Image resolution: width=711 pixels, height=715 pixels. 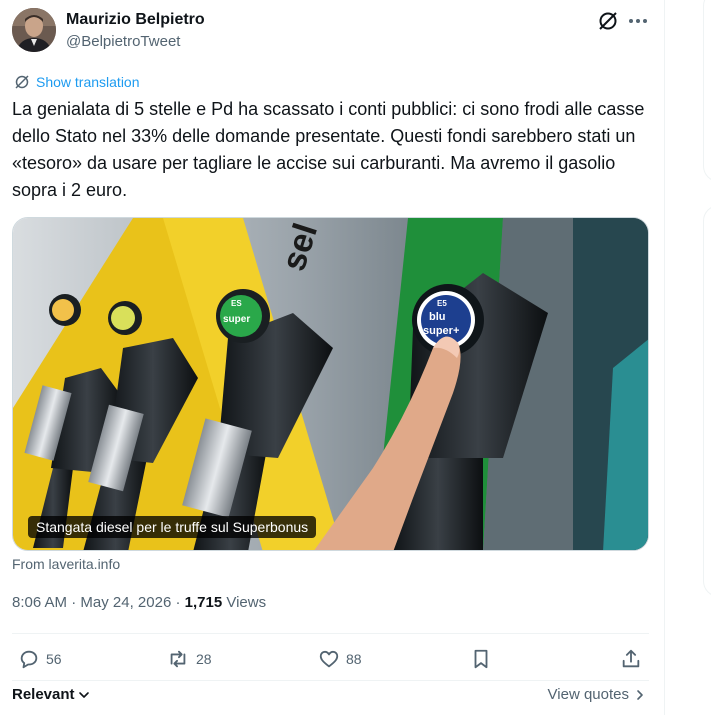 I want to click on heart-icon, so click(x=329, y=659).